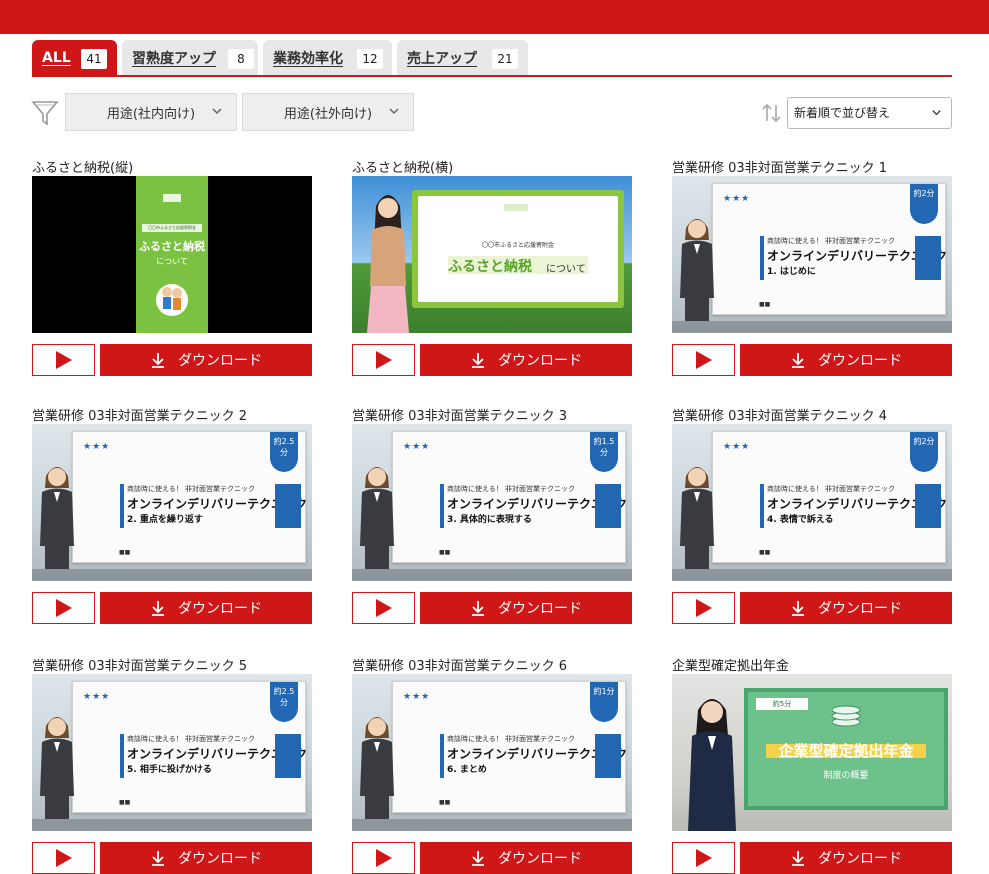  Describe the element at coordinates (489, 520) in the screenshot. I see `slide-chapter: 3. 具体的に表現する` at that location.